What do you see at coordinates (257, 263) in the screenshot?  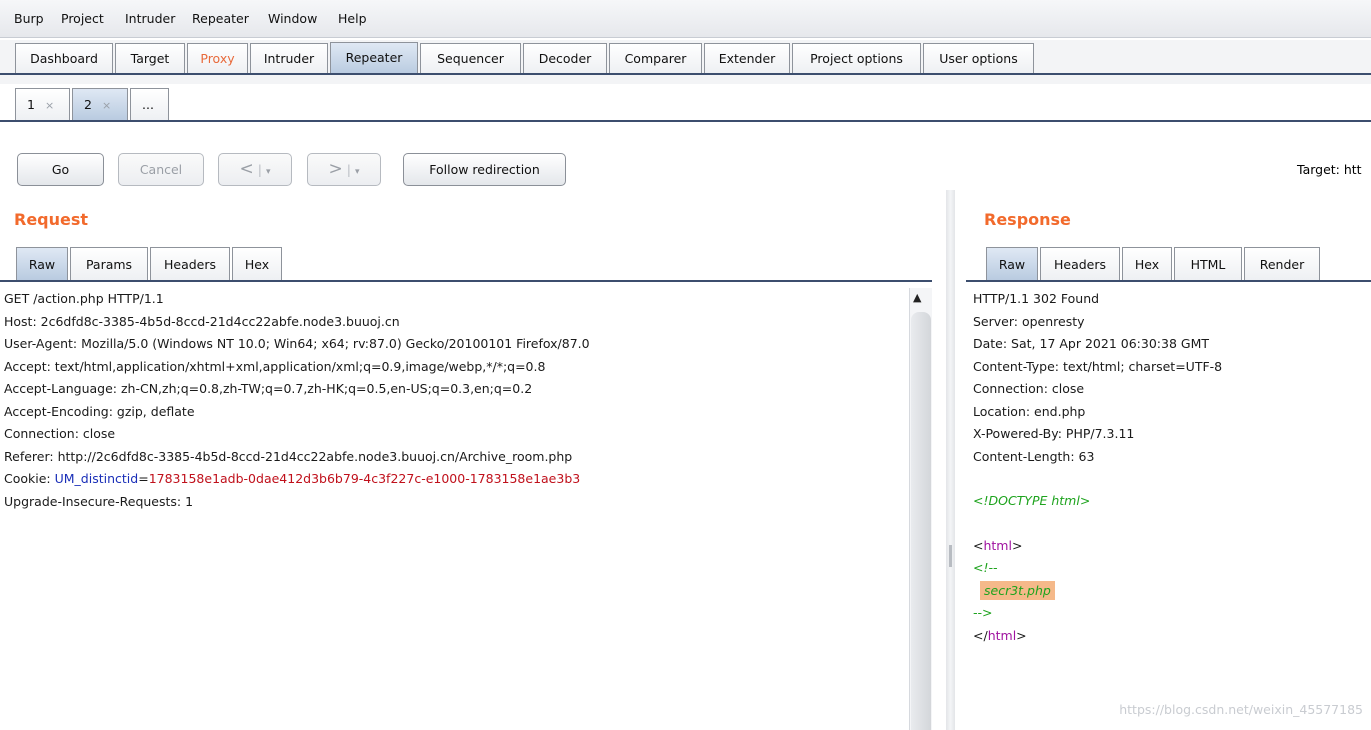 I see `request-tab-hex: Hex` at bounding box center [257, 263].